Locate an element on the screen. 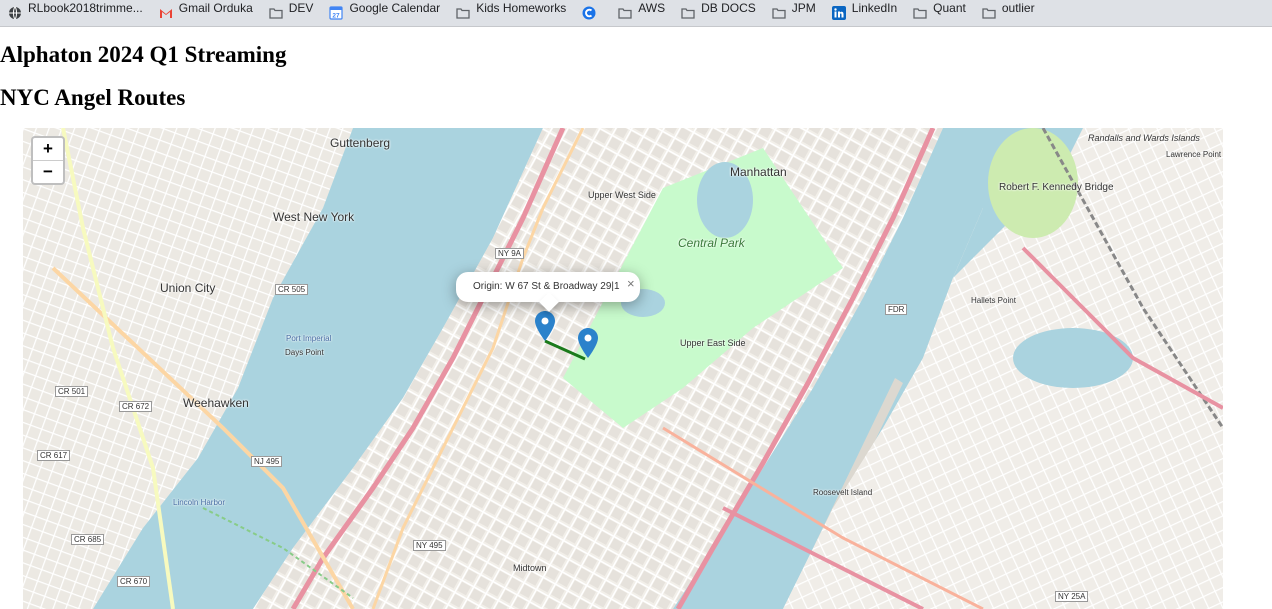 The height and width of the screenshot is (609, 1272). map-label-hallets-point: Hallets Point is located at coordinates (993, 300).